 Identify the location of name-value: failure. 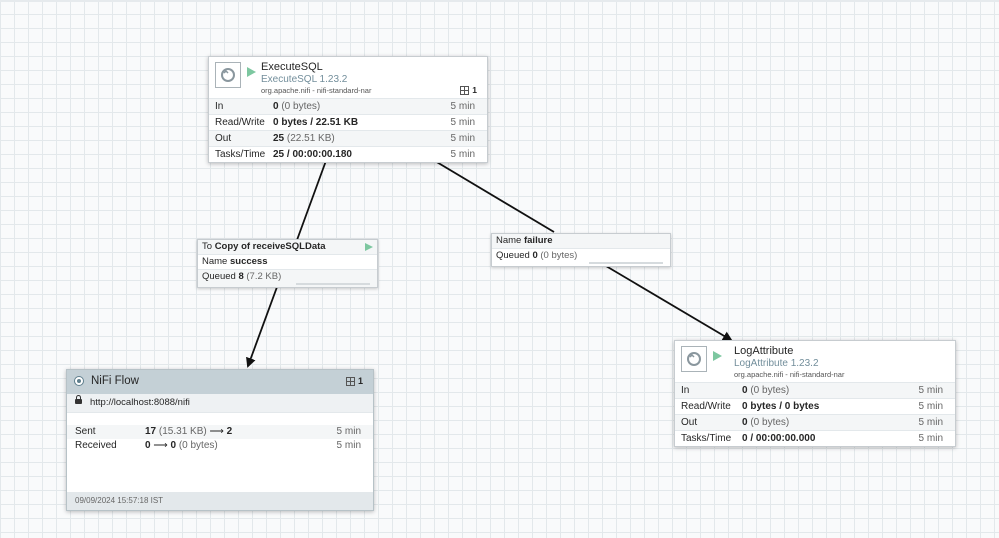
(538, 240).